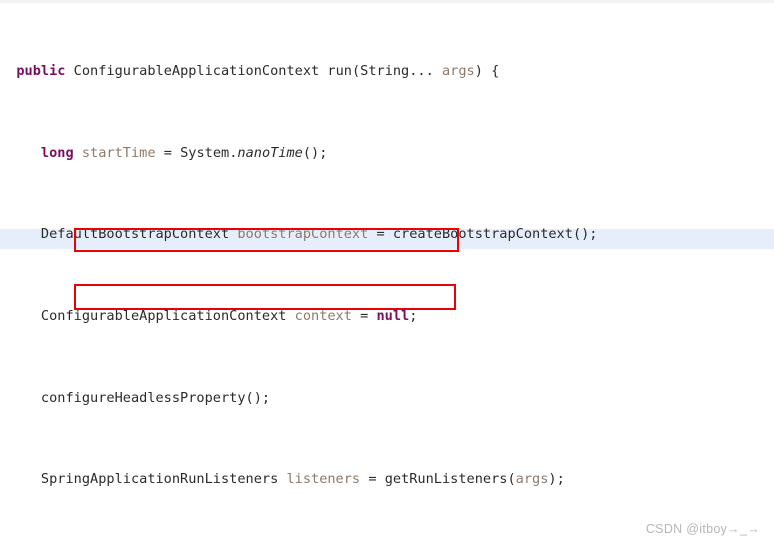 The image size is (774, 551). Describe the element at coordinates (387, 153) in the screenshot. I see `code-line: long startTime = System.nanoTime();` at that location.